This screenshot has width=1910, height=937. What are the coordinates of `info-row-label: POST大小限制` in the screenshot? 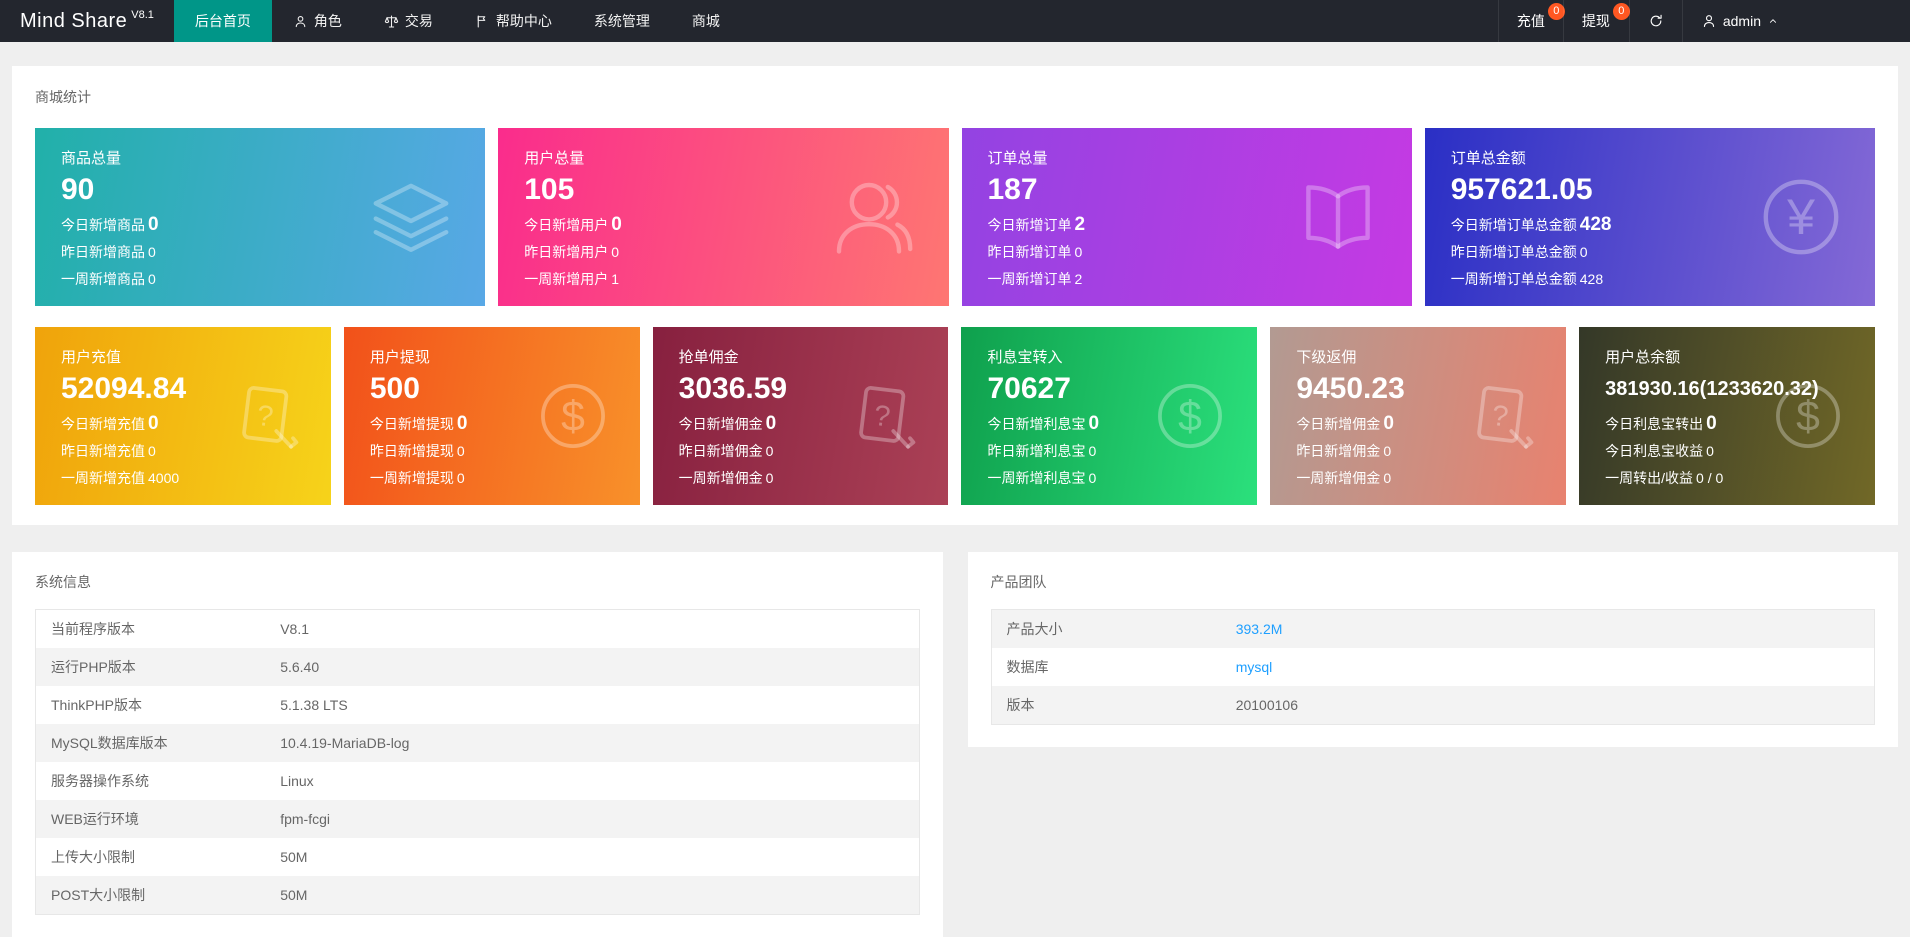 It's located at (98, 895).